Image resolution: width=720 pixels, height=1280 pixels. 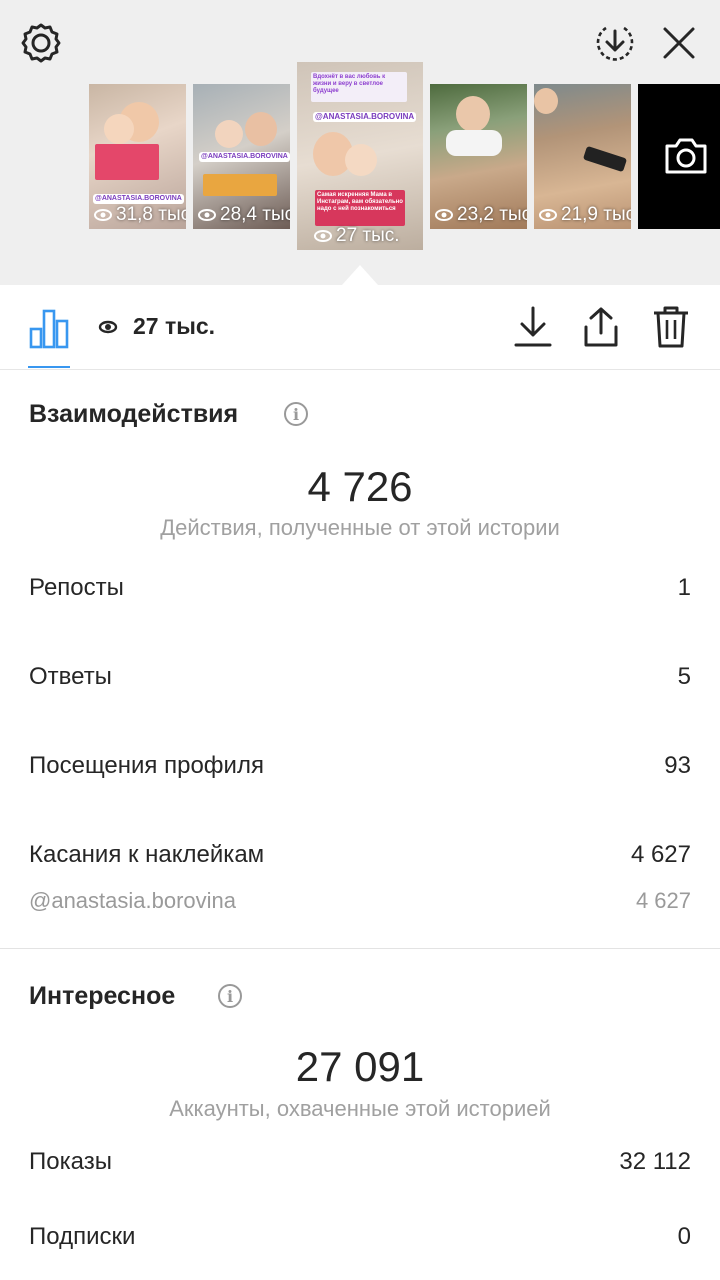 What do you see at coordinates (663, 900) in the screenshot?
I see `stat-value-mention: 4 627` at bounding box center [663, 900].